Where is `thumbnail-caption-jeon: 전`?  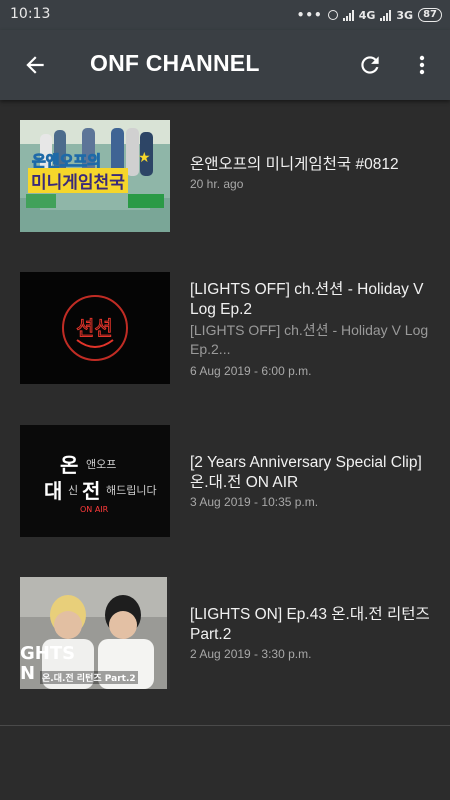 thumbnail-caption-jeon: 전 is located at coordinates (91, 491).